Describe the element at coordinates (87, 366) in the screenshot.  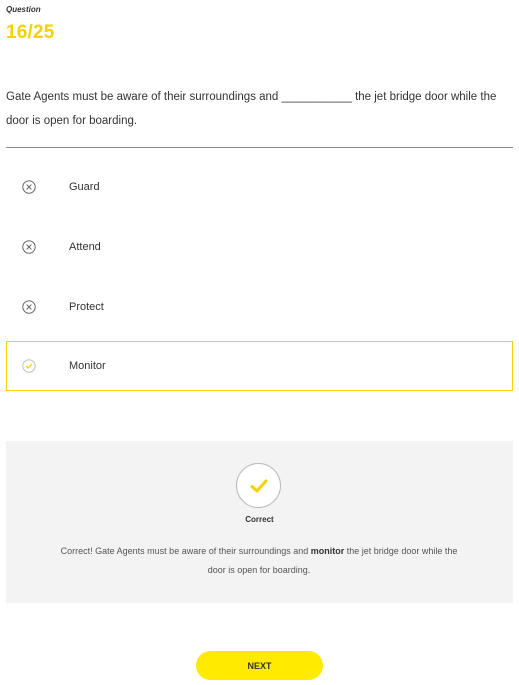
I see `option-label: Monitor` at that location.